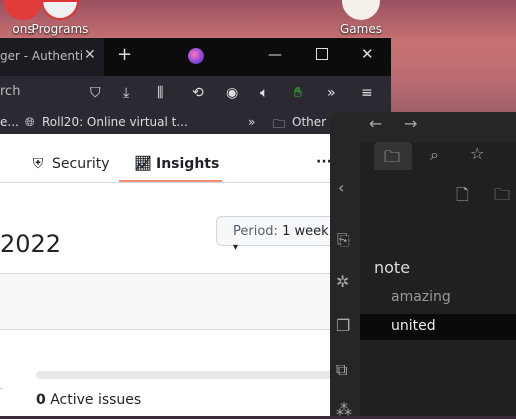 This screenshot has width=516, height=419. What do you see at coordinates (341, 187) in the screenshot?
I see `collapse-sidebar-icon: ‹` at bounding box center [341, 187].